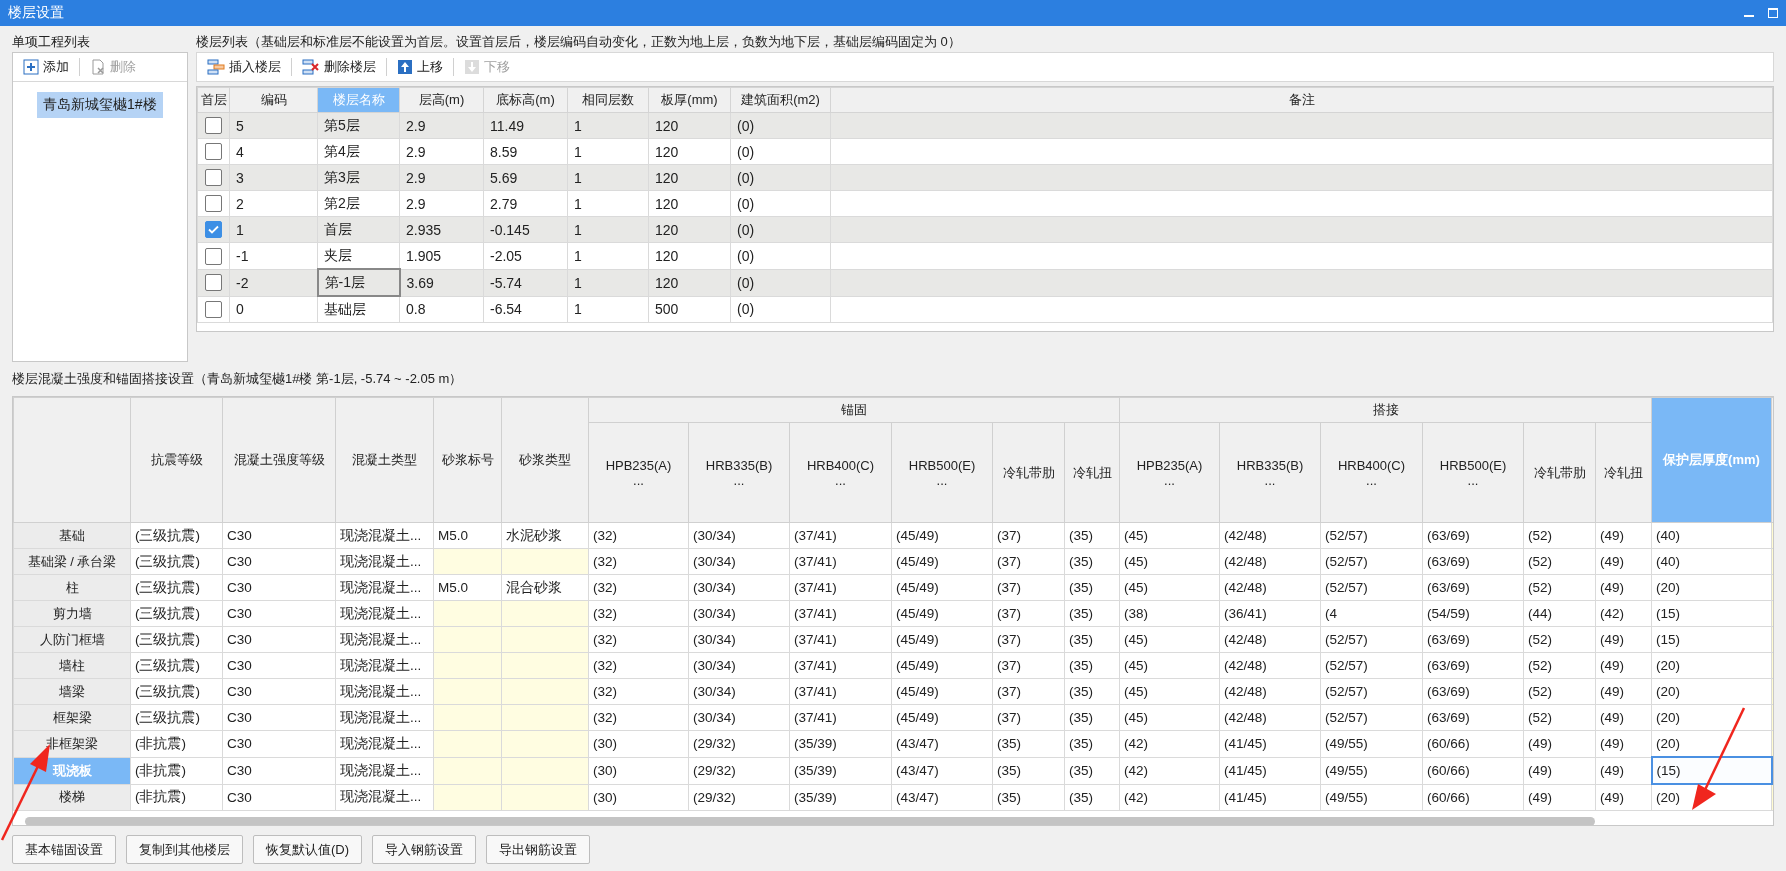  What do you see at coordinates (525, 309) in the screenshot?
I see `table-cell: -6.54` at bounding box center [525, 309].